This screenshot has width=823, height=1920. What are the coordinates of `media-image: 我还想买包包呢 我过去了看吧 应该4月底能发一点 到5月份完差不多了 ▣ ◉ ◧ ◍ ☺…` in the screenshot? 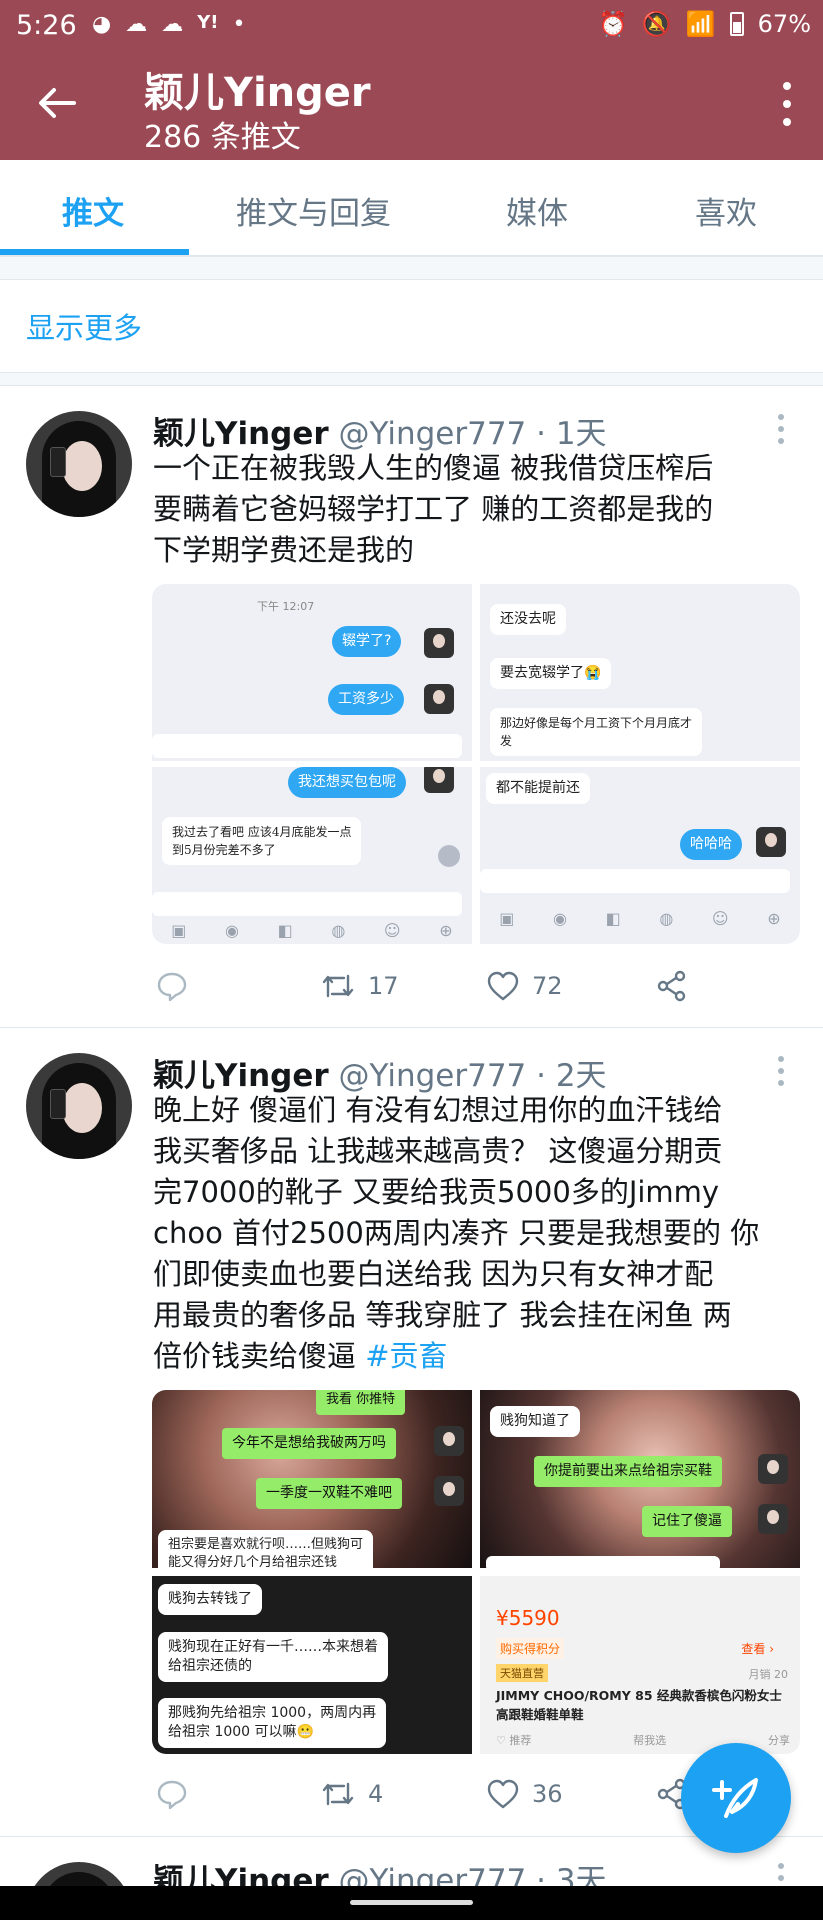 It's located at (312, 855).